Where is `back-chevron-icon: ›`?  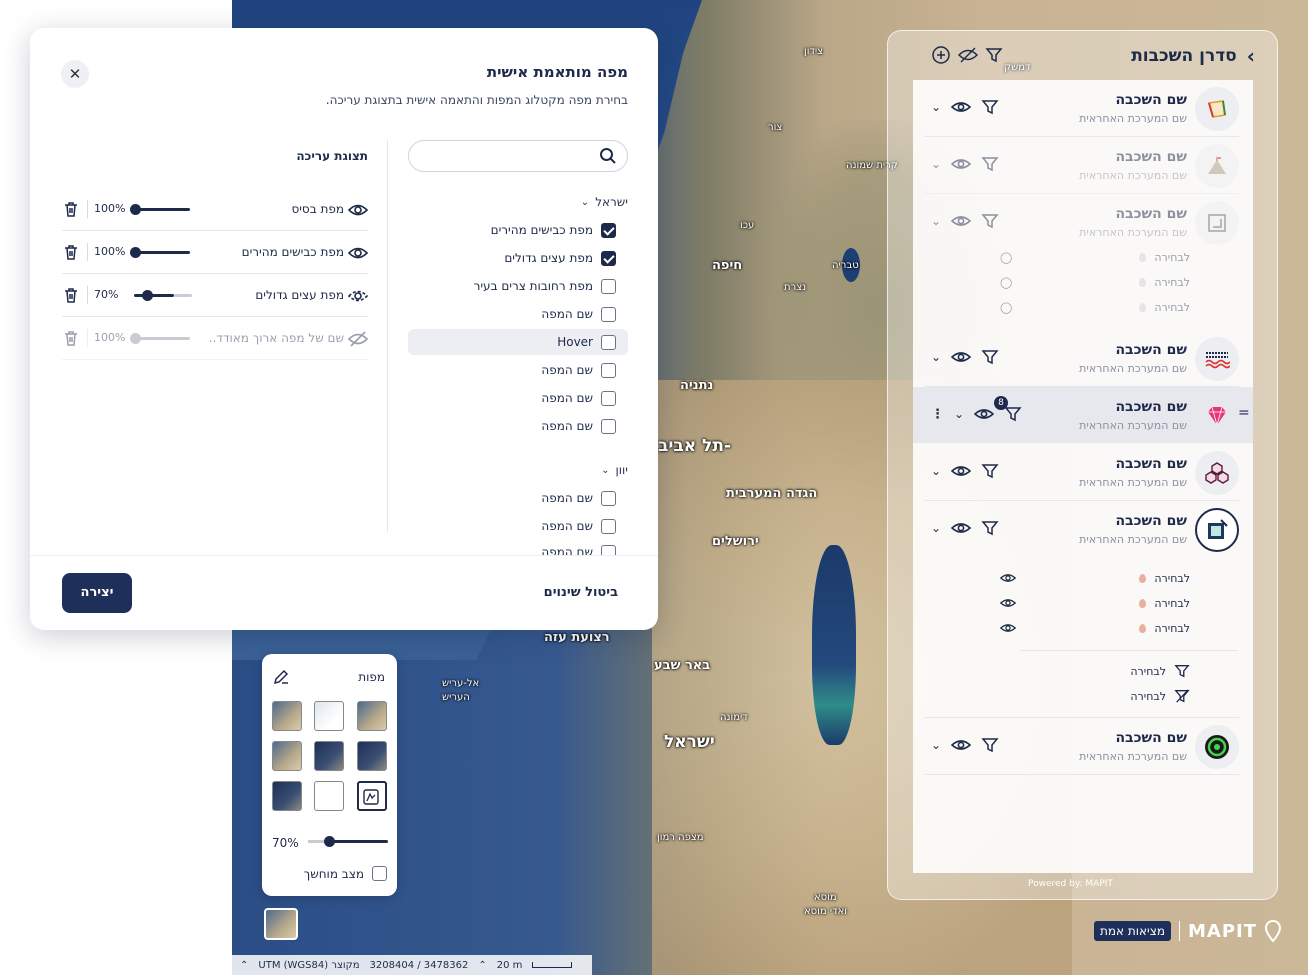 back-chevron-icon: › is located at coordinates (1251, 56).